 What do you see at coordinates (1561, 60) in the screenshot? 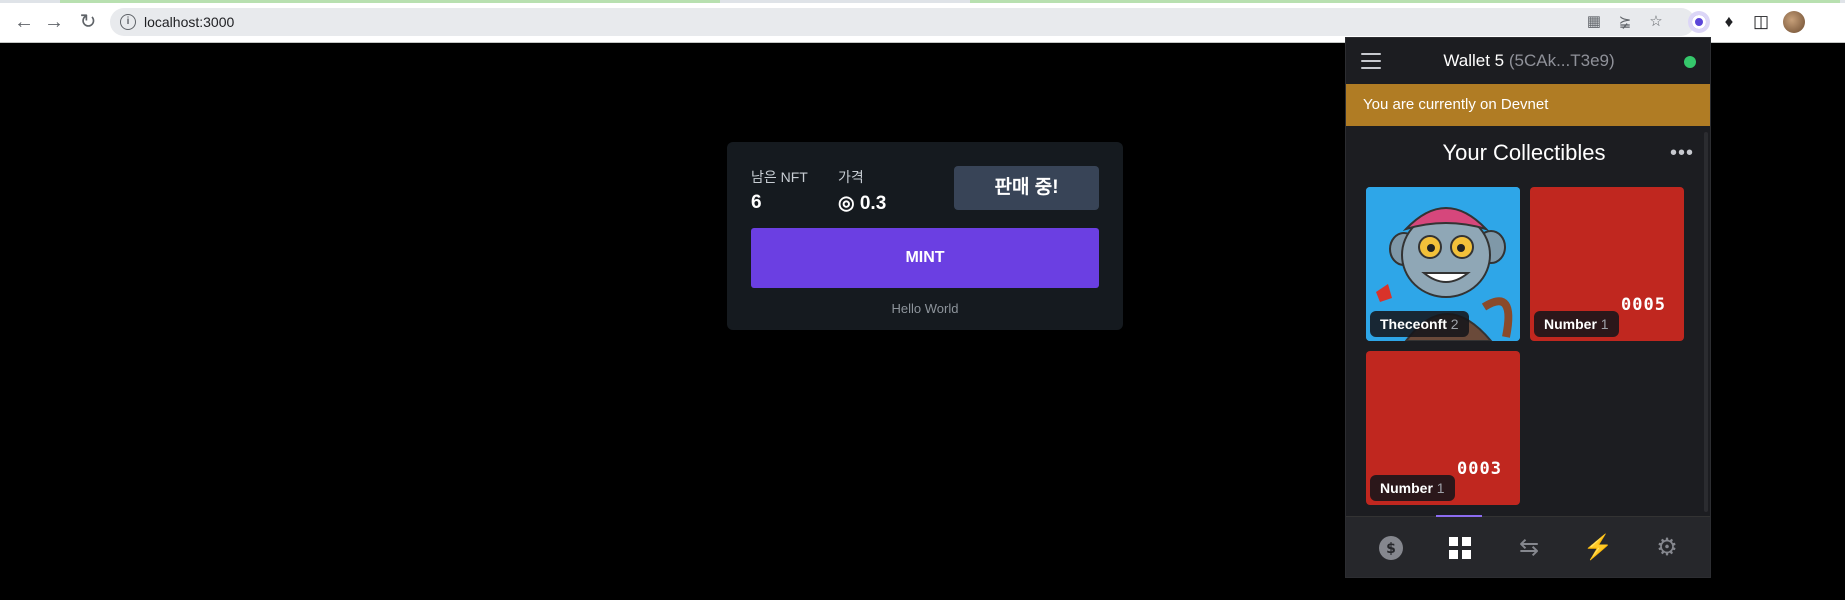
I see `wallet-address: (5CAk...T3e9)` at bounding box center [1561, 60].